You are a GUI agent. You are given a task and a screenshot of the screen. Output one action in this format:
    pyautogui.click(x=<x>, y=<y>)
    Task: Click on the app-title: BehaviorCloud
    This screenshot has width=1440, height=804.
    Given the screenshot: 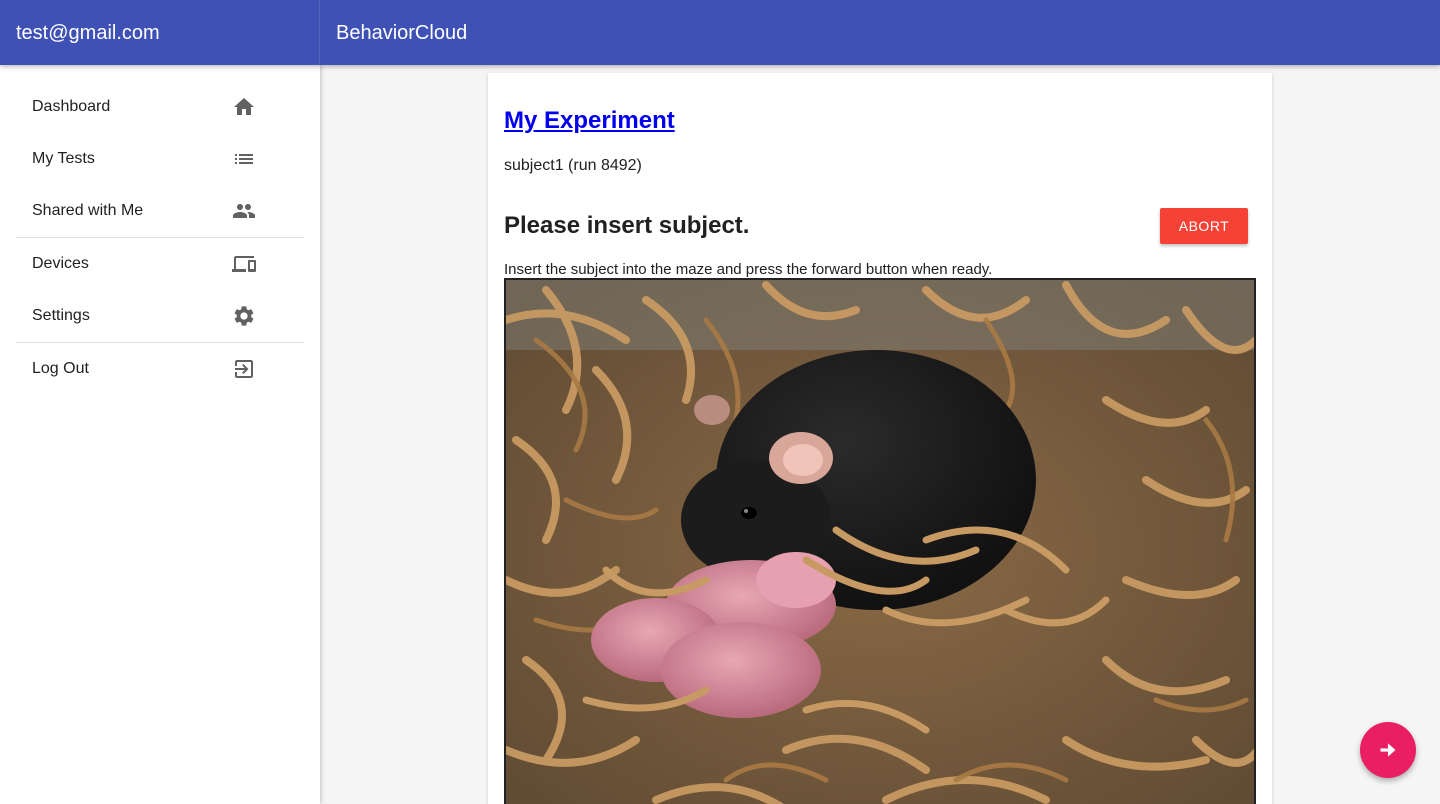 What is the action you would take?
    pyautogui.click(x=402, y=33)
    